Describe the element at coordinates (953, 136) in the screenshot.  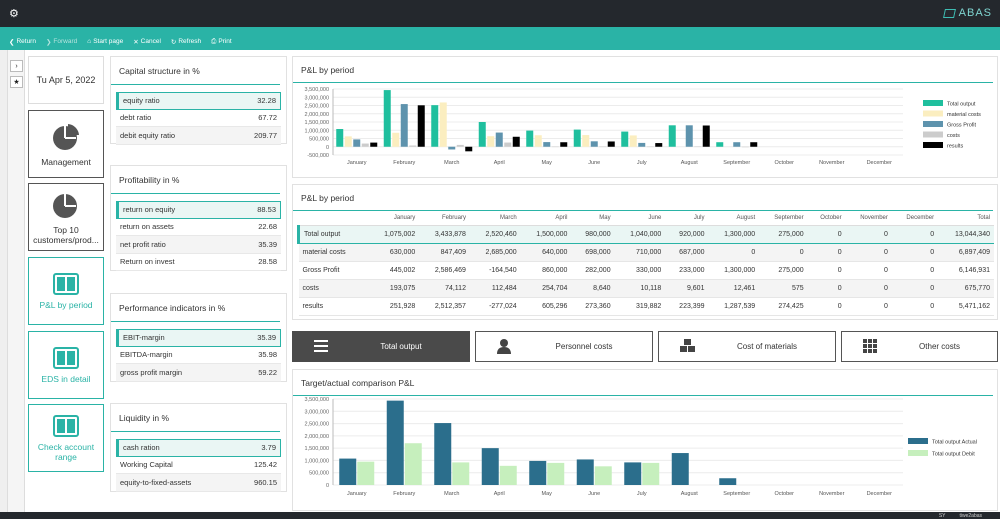
I see `legend-label: costs` at that location.